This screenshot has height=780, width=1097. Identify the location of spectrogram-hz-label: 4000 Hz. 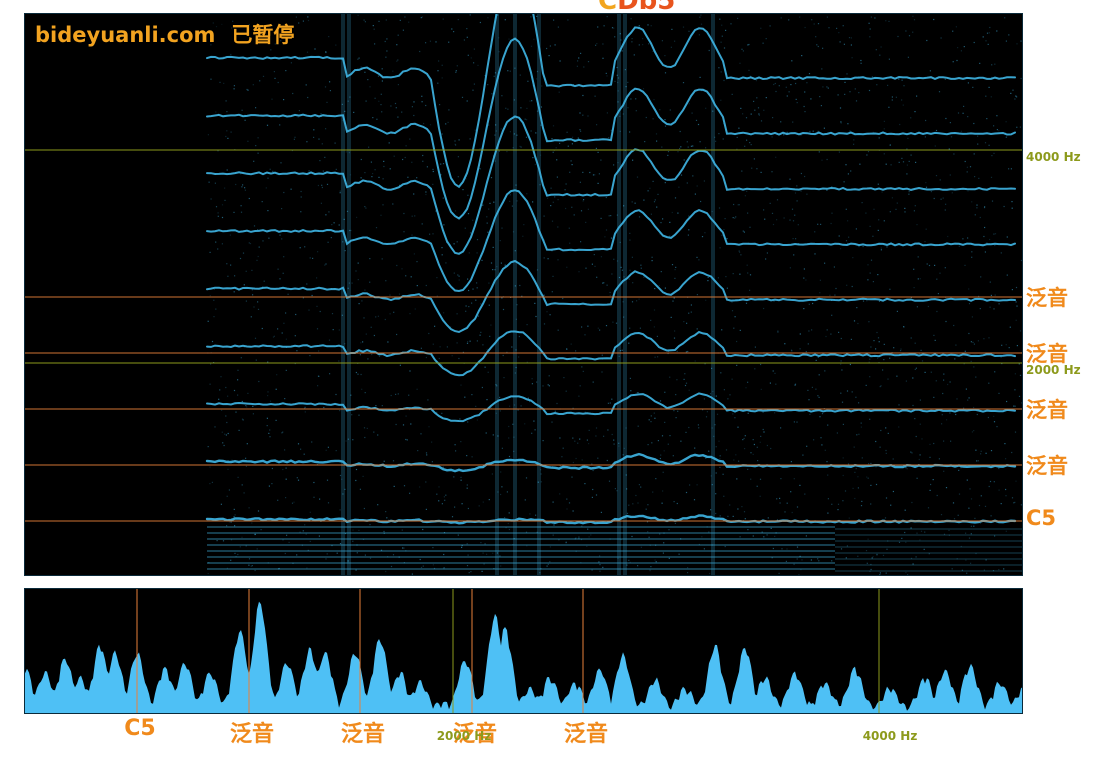
(1053, 157).